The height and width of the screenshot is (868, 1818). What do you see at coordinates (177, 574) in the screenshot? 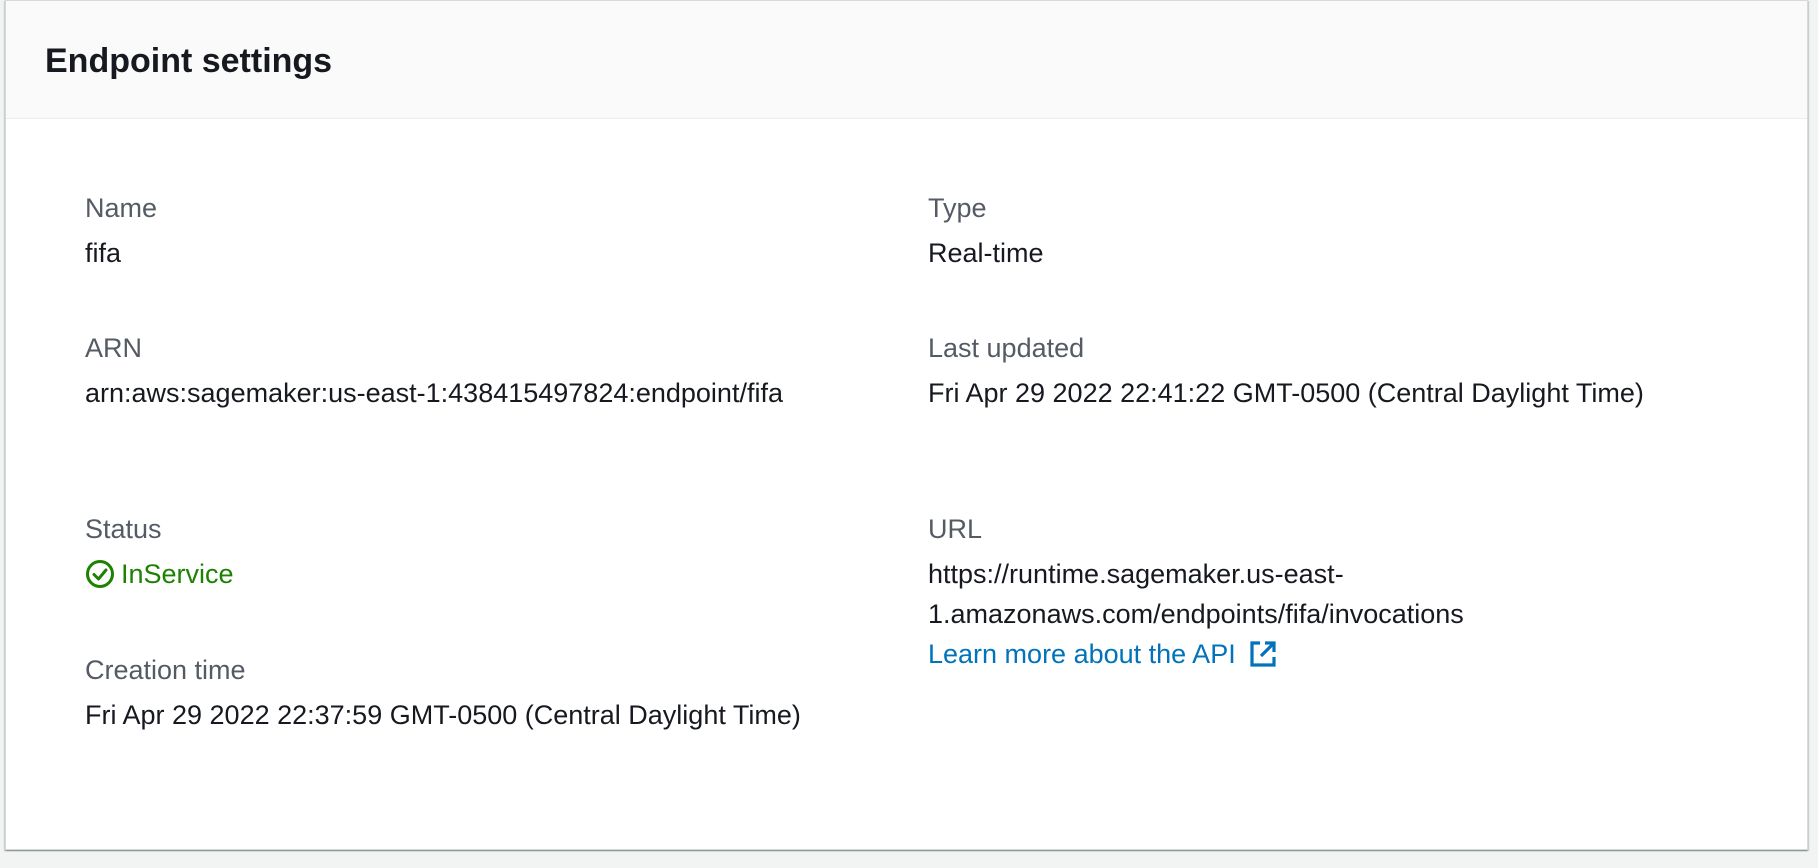
I see `status-value: InService` at bounding box center [177, 574].